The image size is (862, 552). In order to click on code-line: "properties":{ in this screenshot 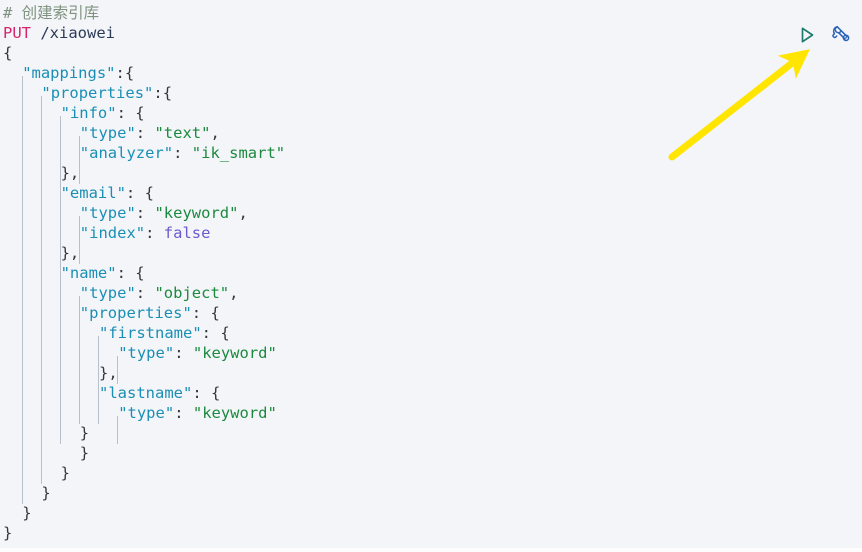, I will do `click(432, 93)`.